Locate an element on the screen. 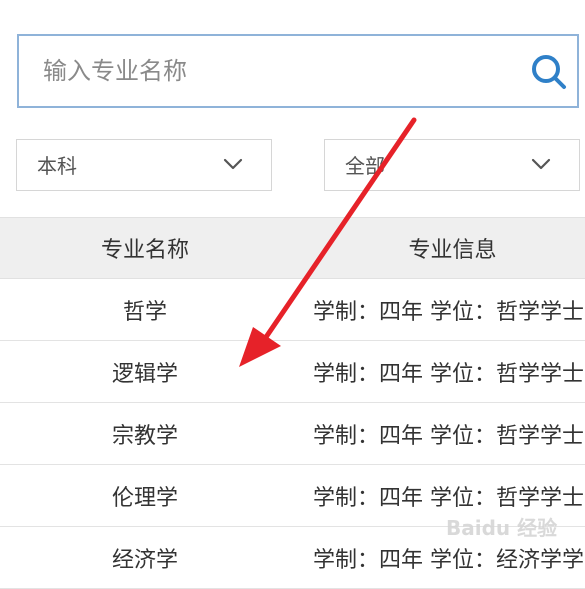 This screenshot has height=589, width=585. search-box is located at coordinates (298, 71).